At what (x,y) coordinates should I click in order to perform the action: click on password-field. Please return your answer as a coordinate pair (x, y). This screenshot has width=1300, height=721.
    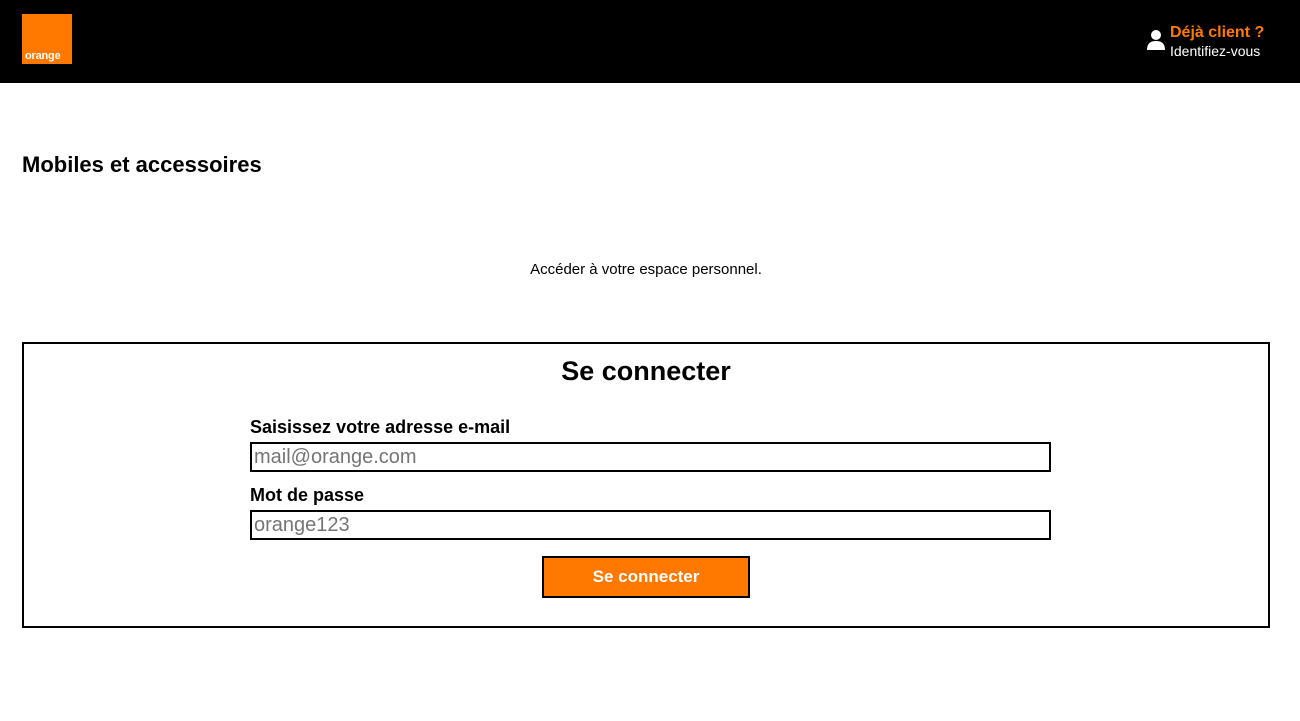
    Looking at the image, I should click on (650, 525).